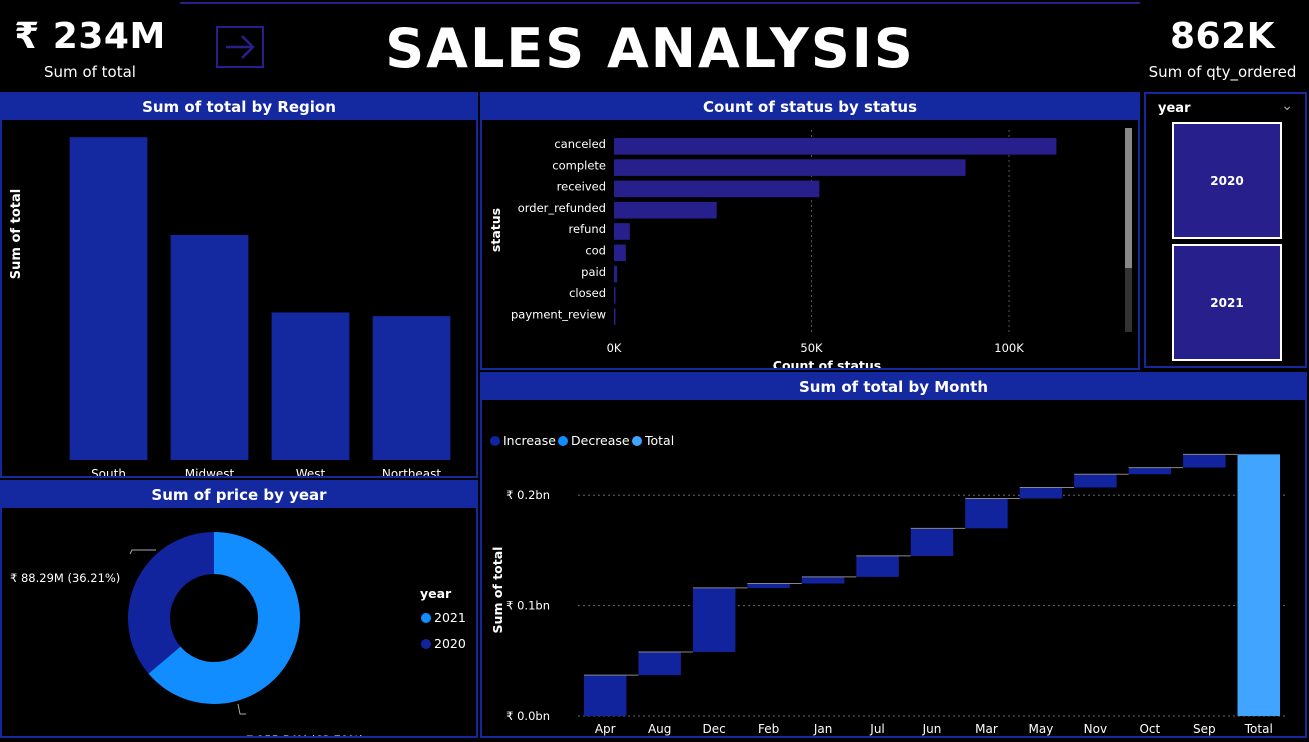 This screenshot has height=742, width=1309. I want to click on status-x-tick-label: 0K, so click(614, 348).